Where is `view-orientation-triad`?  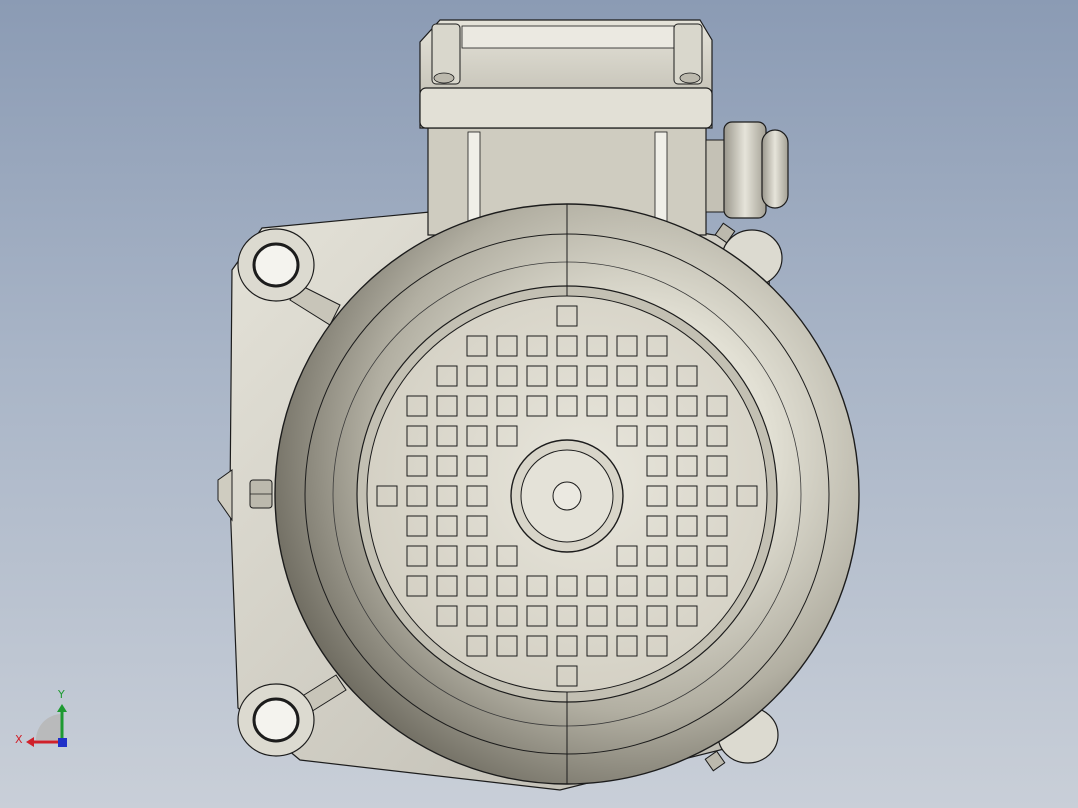
view-orientation-triad is located at coordinates (46, 725).